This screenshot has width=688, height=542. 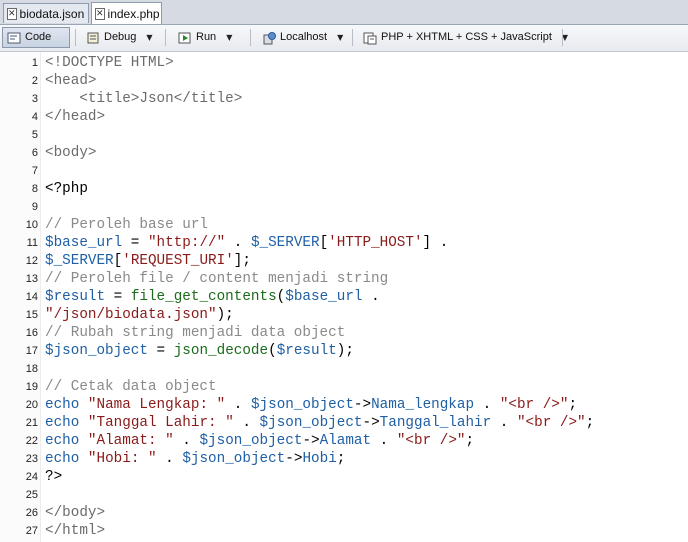 I want to click on code-token: <title>Json</title>, so click(x=144, y=99).